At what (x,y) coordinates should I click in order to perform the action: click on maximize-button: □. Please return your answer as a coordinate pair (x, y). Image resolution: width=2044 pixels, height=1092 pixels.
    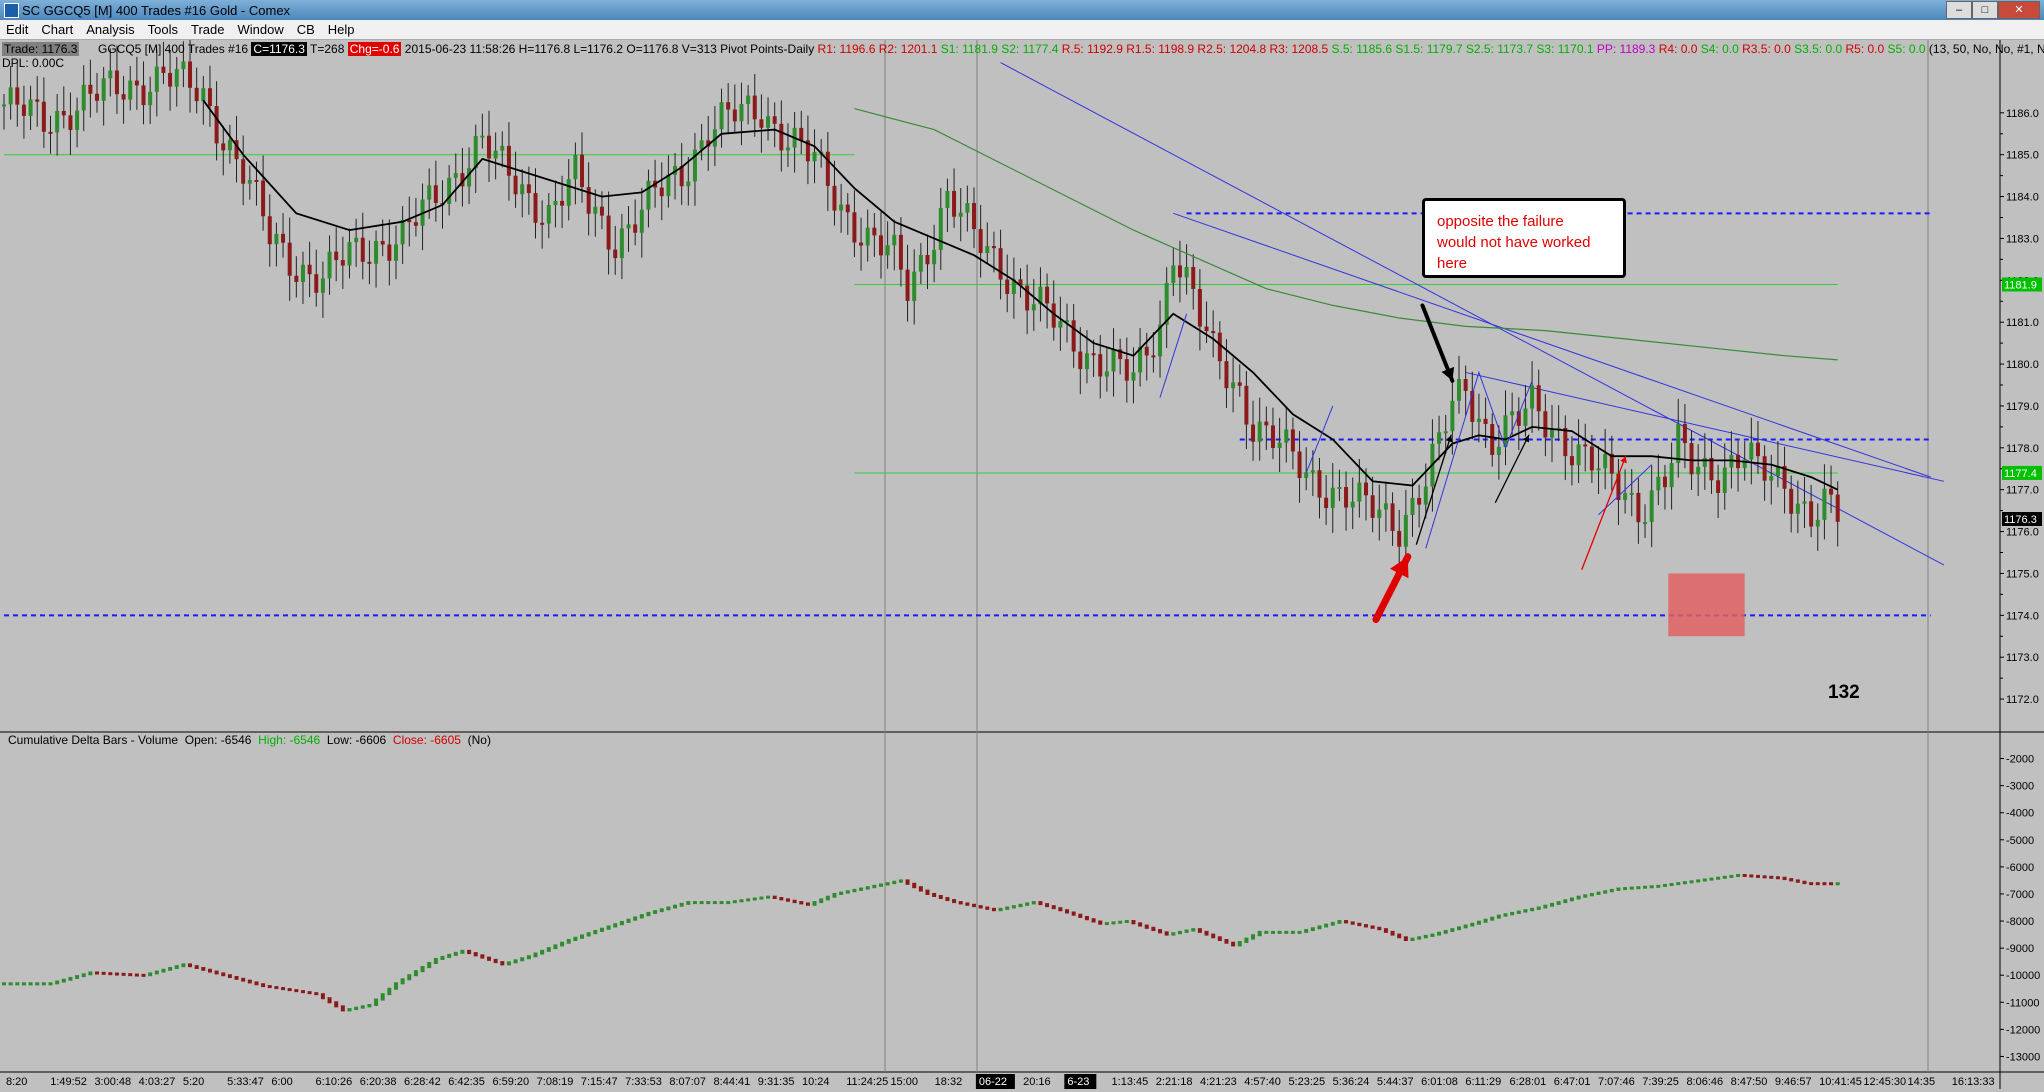
    Looking at the image, I should click on (1985, 10).